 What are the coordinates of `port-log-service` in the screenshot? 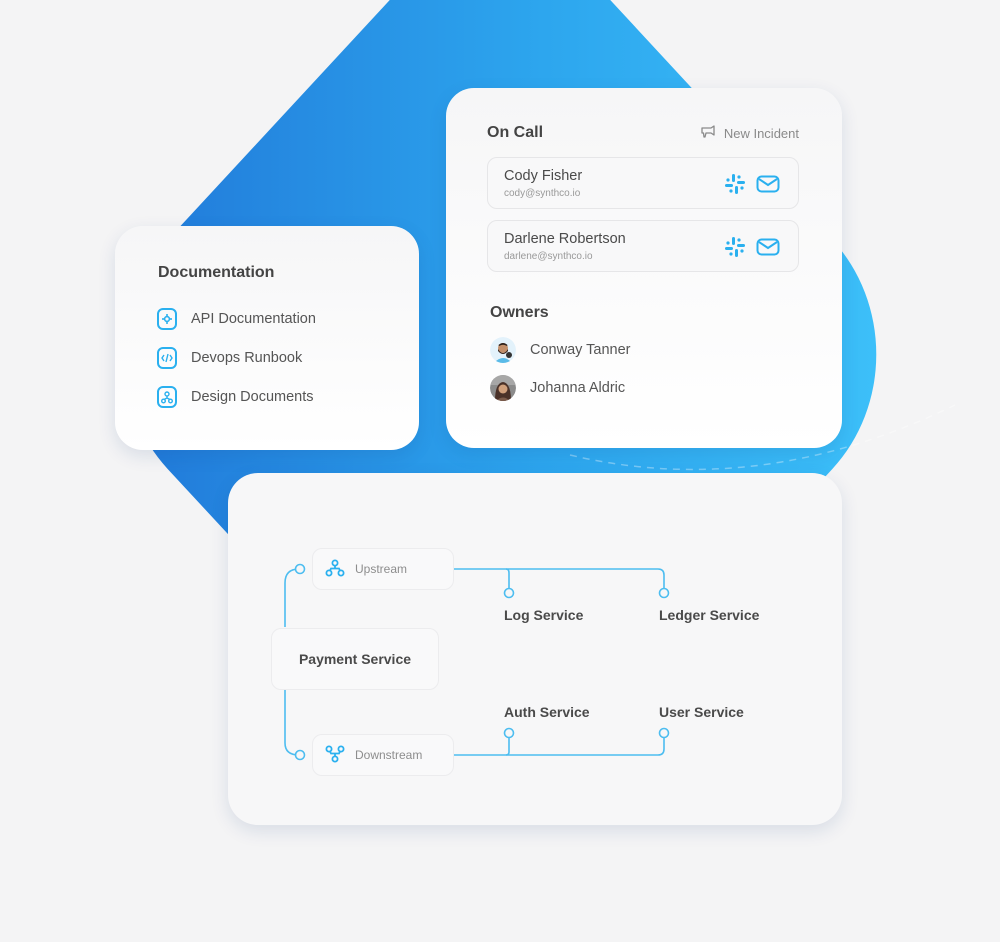 It's located at (509, 593).